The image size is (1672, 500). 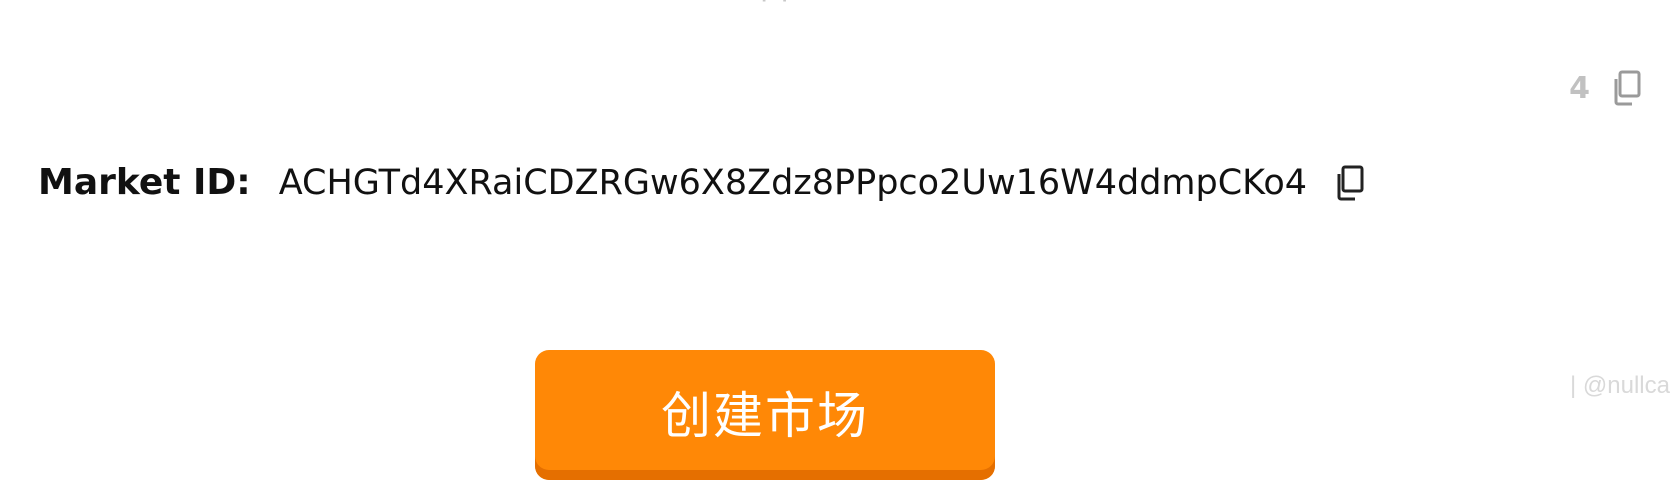 What do you see at coordinates (1620, 385) in the screenshot?
I see `watermark-text: | @nullca` at bounding box center [1620, 385].